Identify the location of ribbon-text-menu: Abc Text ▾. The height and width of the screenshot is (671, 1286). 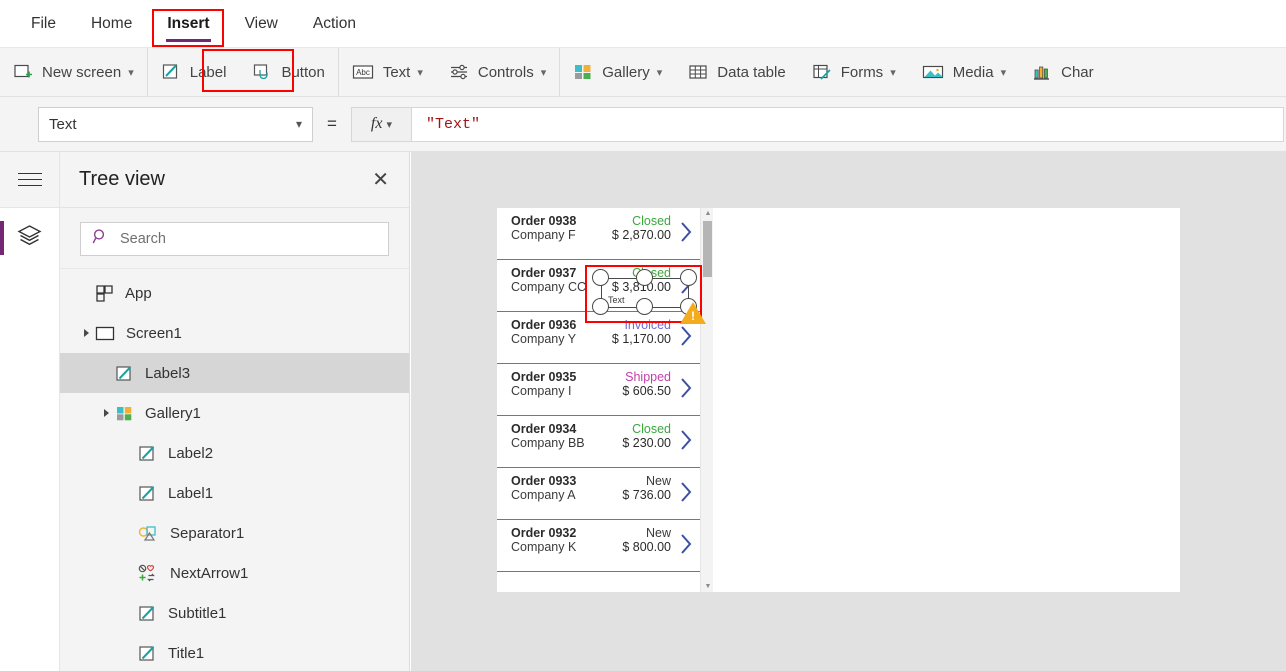
(387, 72).